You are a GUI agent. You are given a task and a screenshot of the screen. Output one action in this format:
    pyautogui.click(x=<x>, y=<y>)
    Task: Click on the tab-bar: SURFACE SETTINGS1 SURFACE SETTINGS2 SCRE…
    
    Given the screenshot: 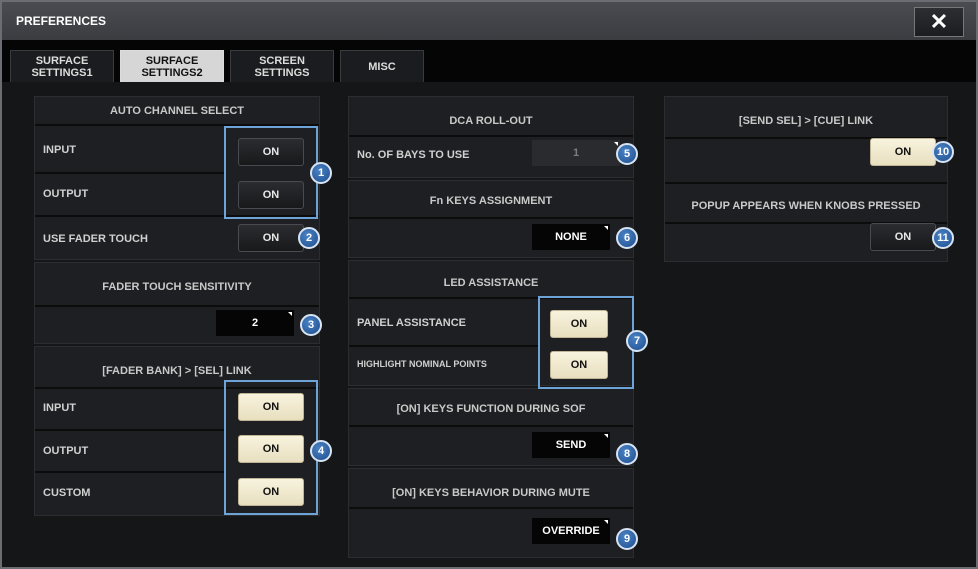 What is the action you would take?
    pyautogui.click(x=489, y=61)
    